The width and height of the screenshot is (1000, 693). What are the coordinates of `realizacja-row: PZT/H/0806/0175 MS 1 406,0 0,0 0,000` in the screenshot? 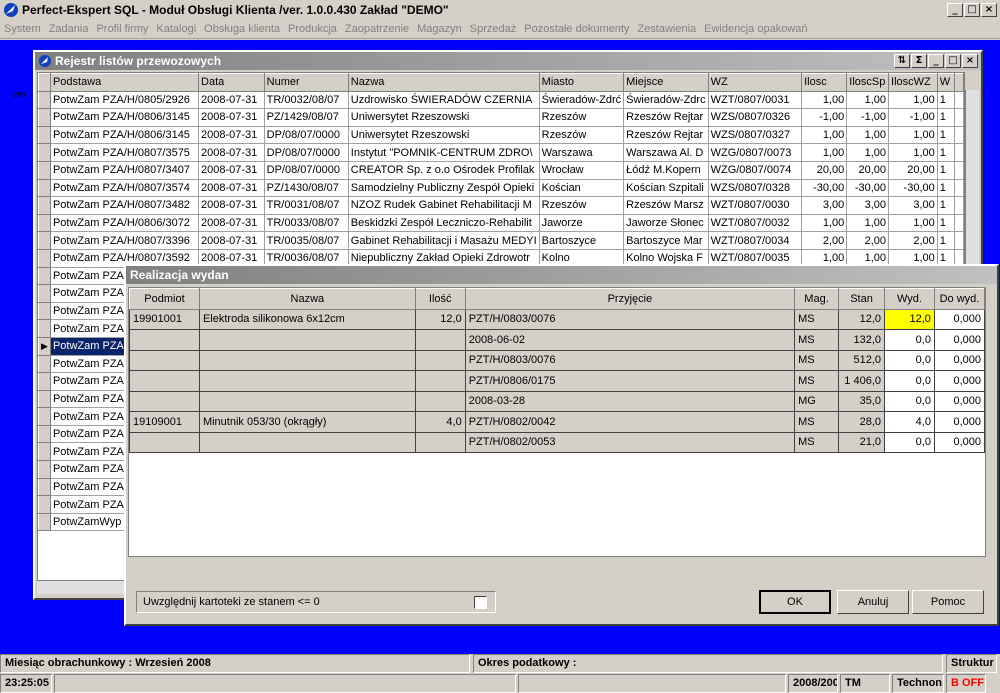 It's located at (557, 381).